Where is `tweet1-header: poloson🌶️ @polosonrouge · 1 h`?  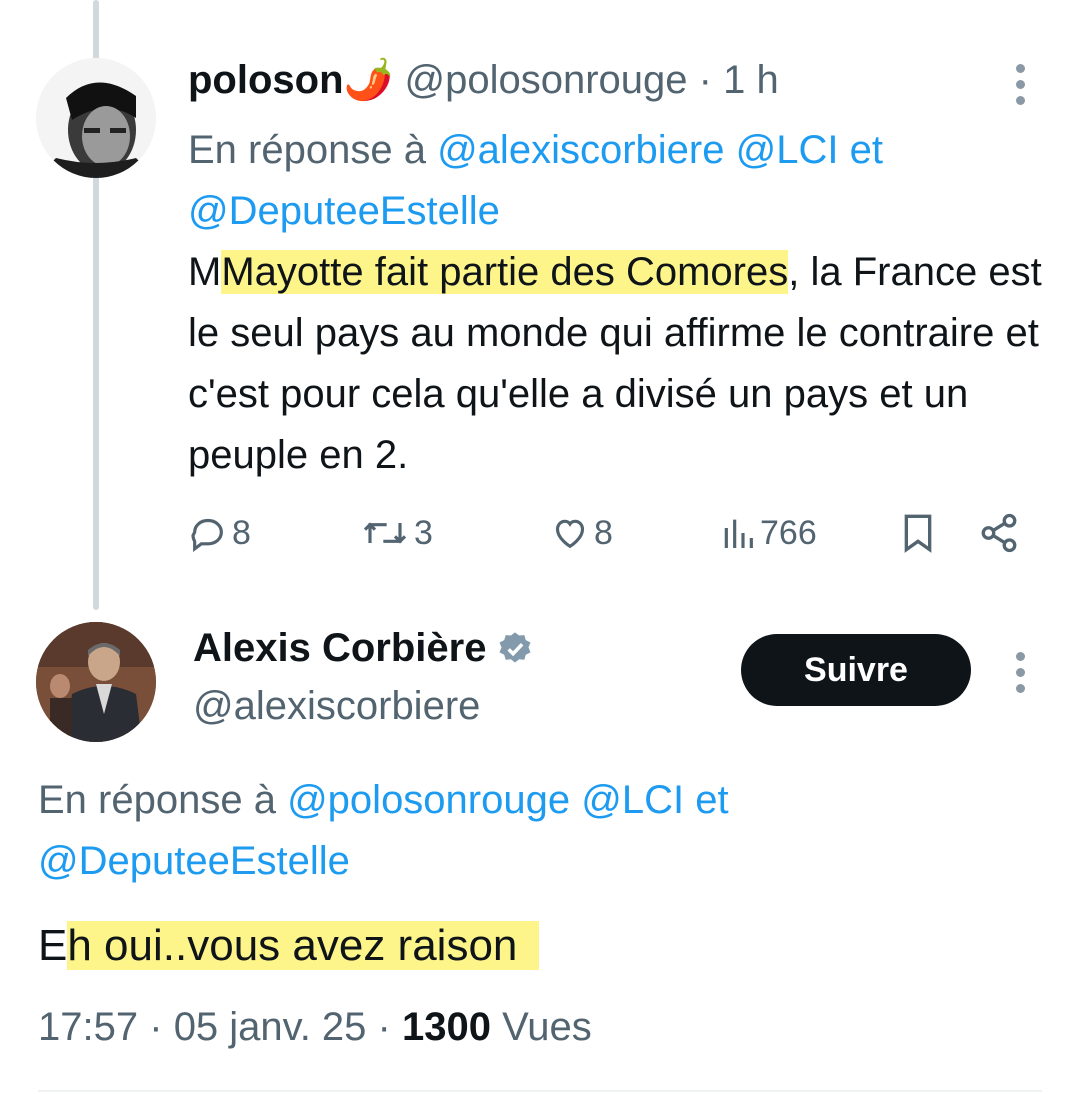
tweet1-header: poloson🌶️ @polosonrouge · 1 h is located at coordinates (483, 79).